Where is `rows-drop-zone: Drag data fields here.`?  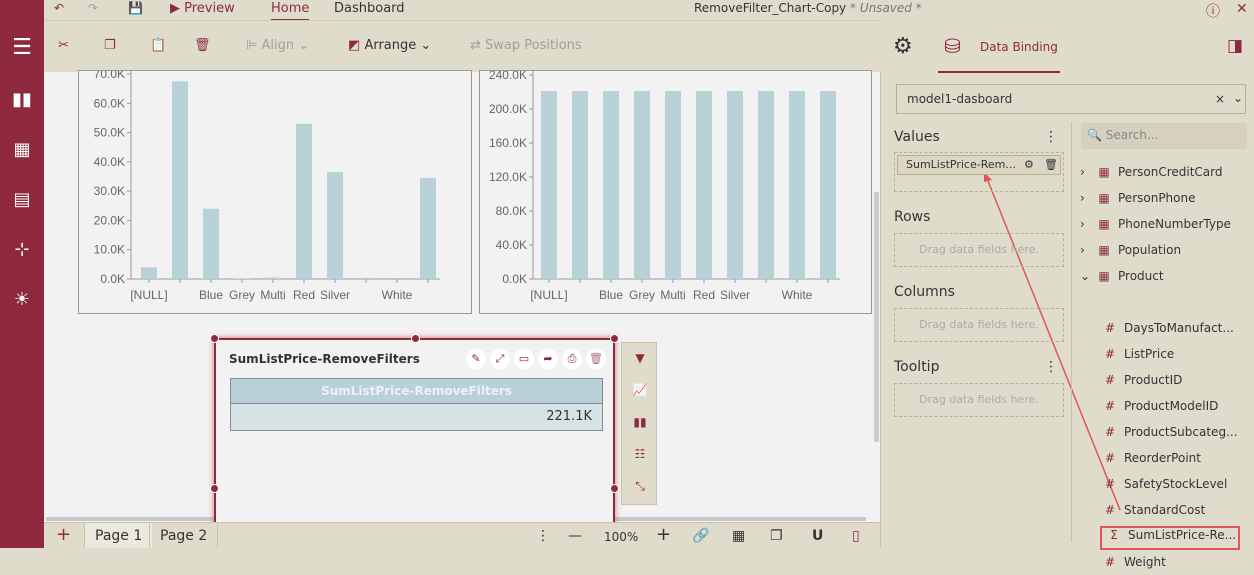
rows-drop-zone: Drag data fields here. is located at coordinates (979, 250).